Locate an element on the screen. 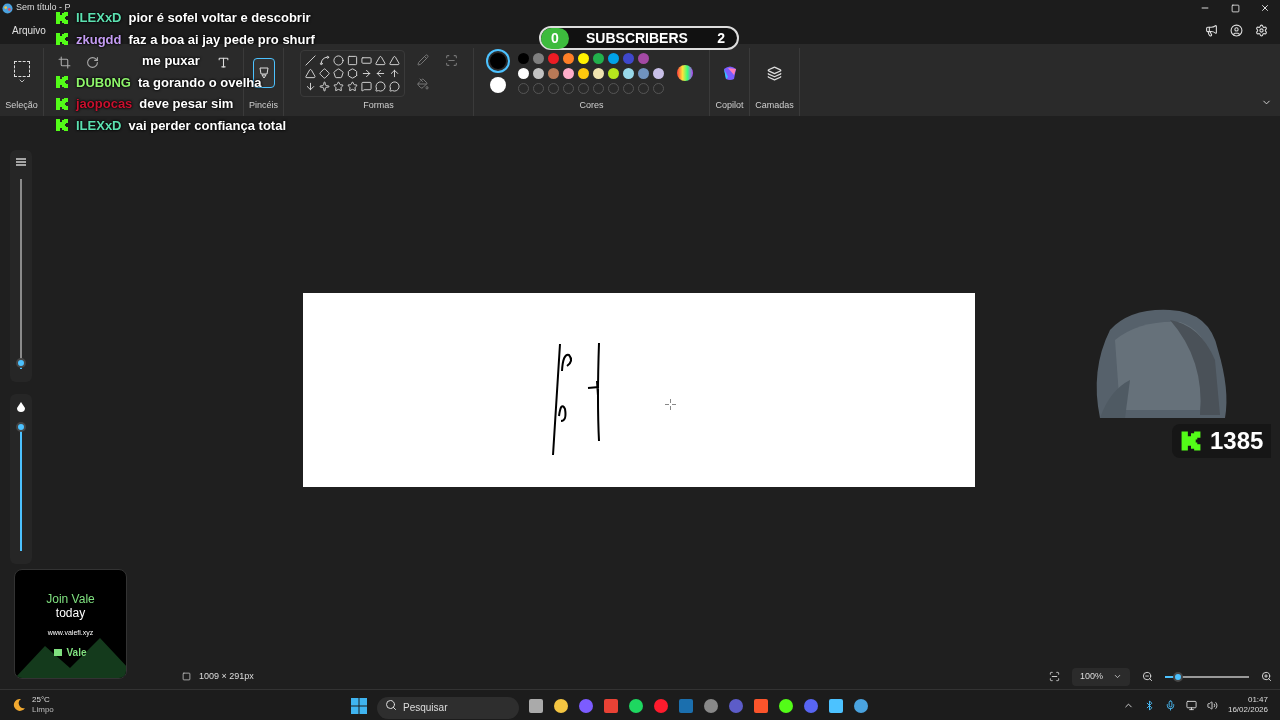 The width and height of the screenshot is (1280, 720). ad-subline: today is located at coordinates (70, 613).